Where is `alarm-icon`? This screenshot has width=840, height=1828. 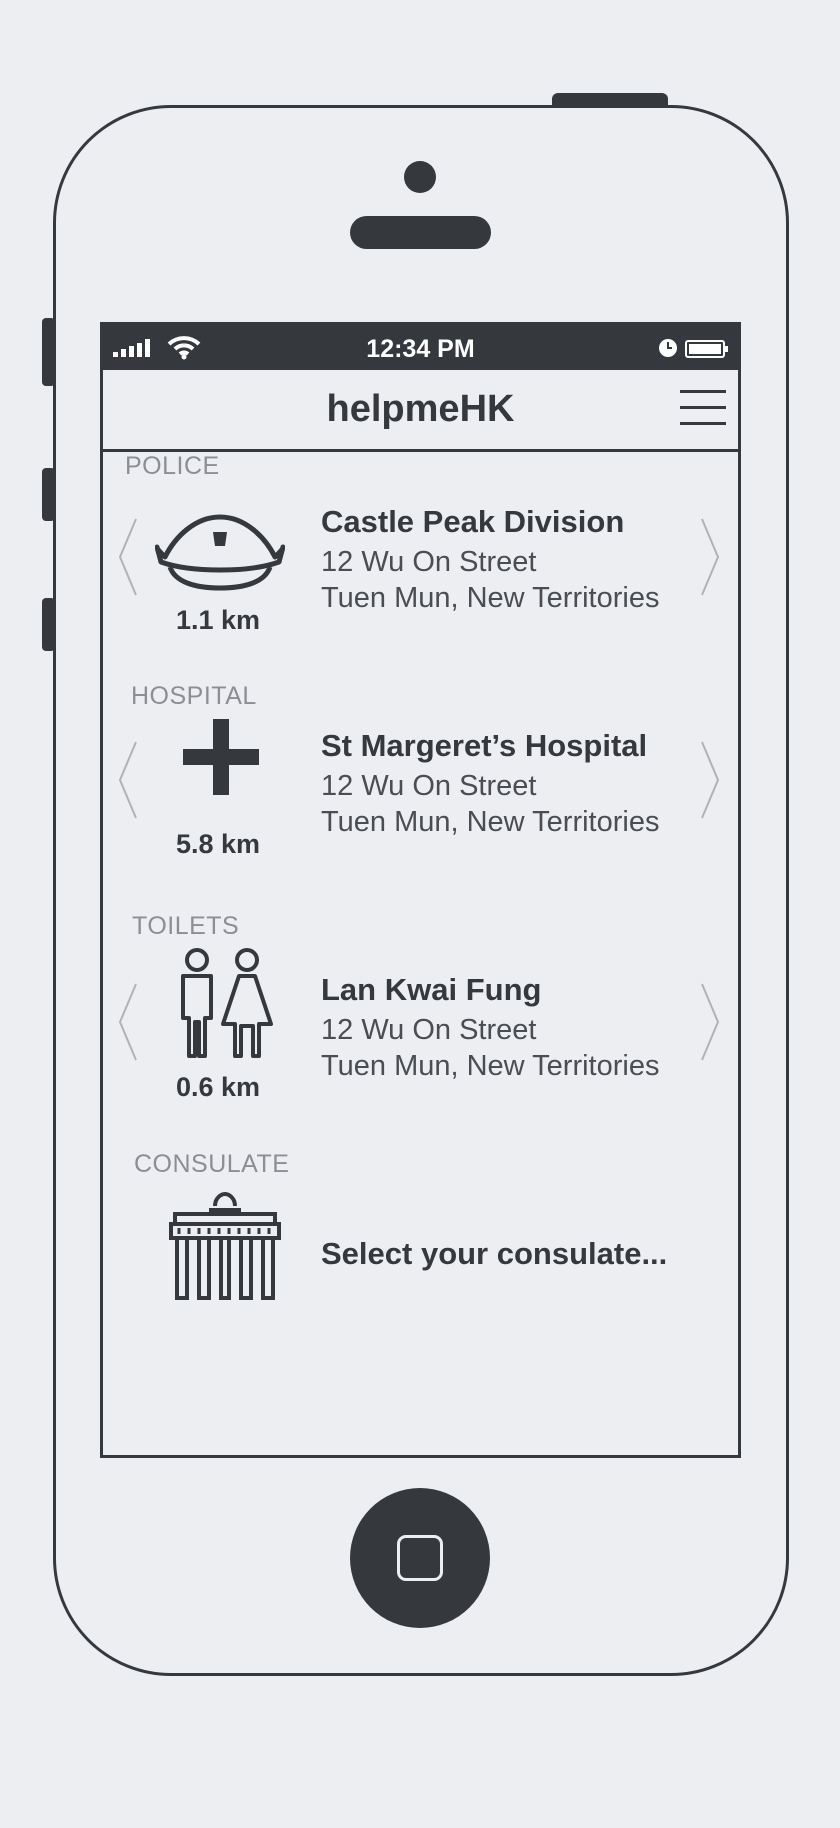
alarm-icon is located at coordinates (668, 348).